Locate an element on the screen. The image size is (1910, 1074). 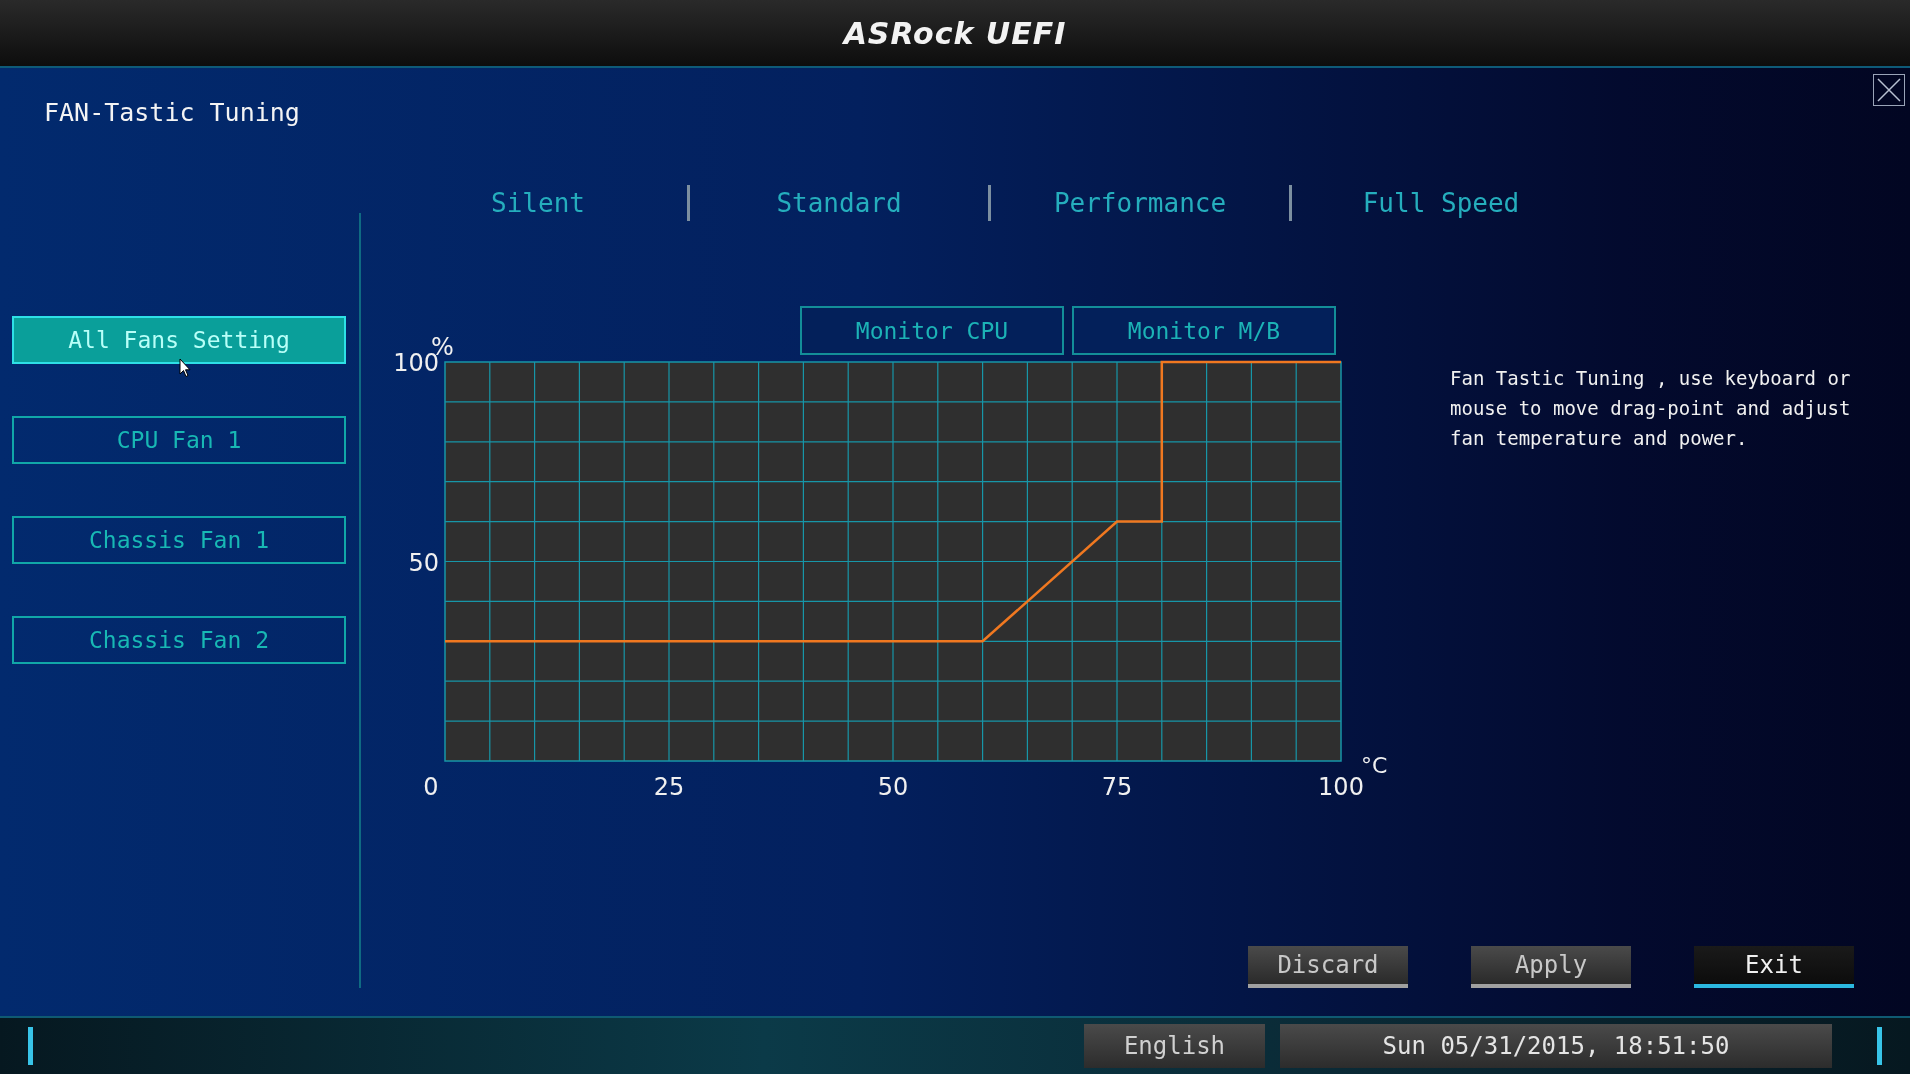
fan-curve-line is located at coordinates (893, 501).